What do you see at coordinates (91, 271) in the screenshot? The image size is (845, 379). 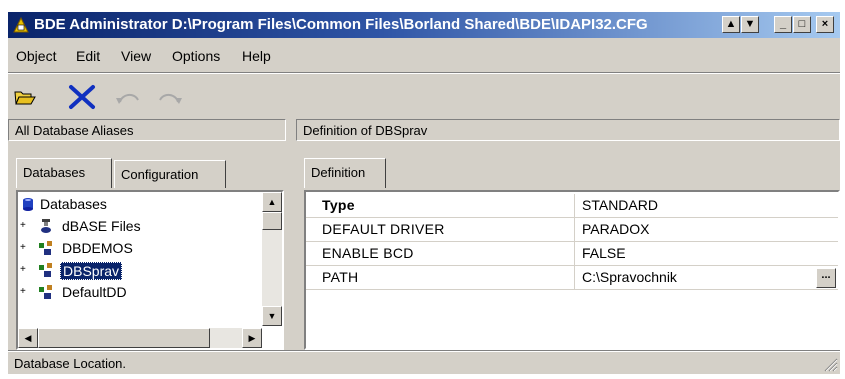 I see `selected-alias-label: DBSprav` at bounding box center [91, 271].